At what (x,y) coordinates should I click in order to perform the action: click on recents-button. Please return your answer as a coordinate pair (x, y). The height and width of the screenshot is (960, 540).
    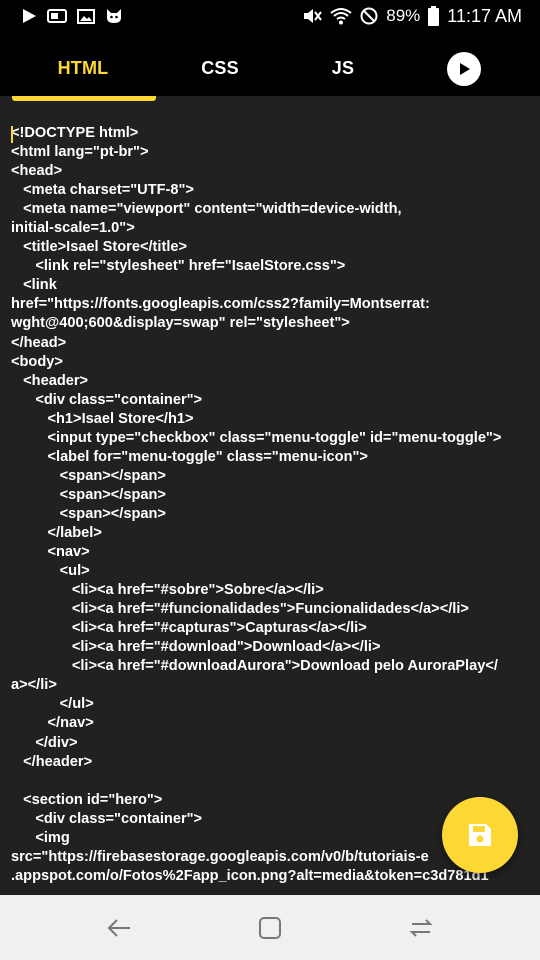
    Looking at the image, I should click on (421, 928).